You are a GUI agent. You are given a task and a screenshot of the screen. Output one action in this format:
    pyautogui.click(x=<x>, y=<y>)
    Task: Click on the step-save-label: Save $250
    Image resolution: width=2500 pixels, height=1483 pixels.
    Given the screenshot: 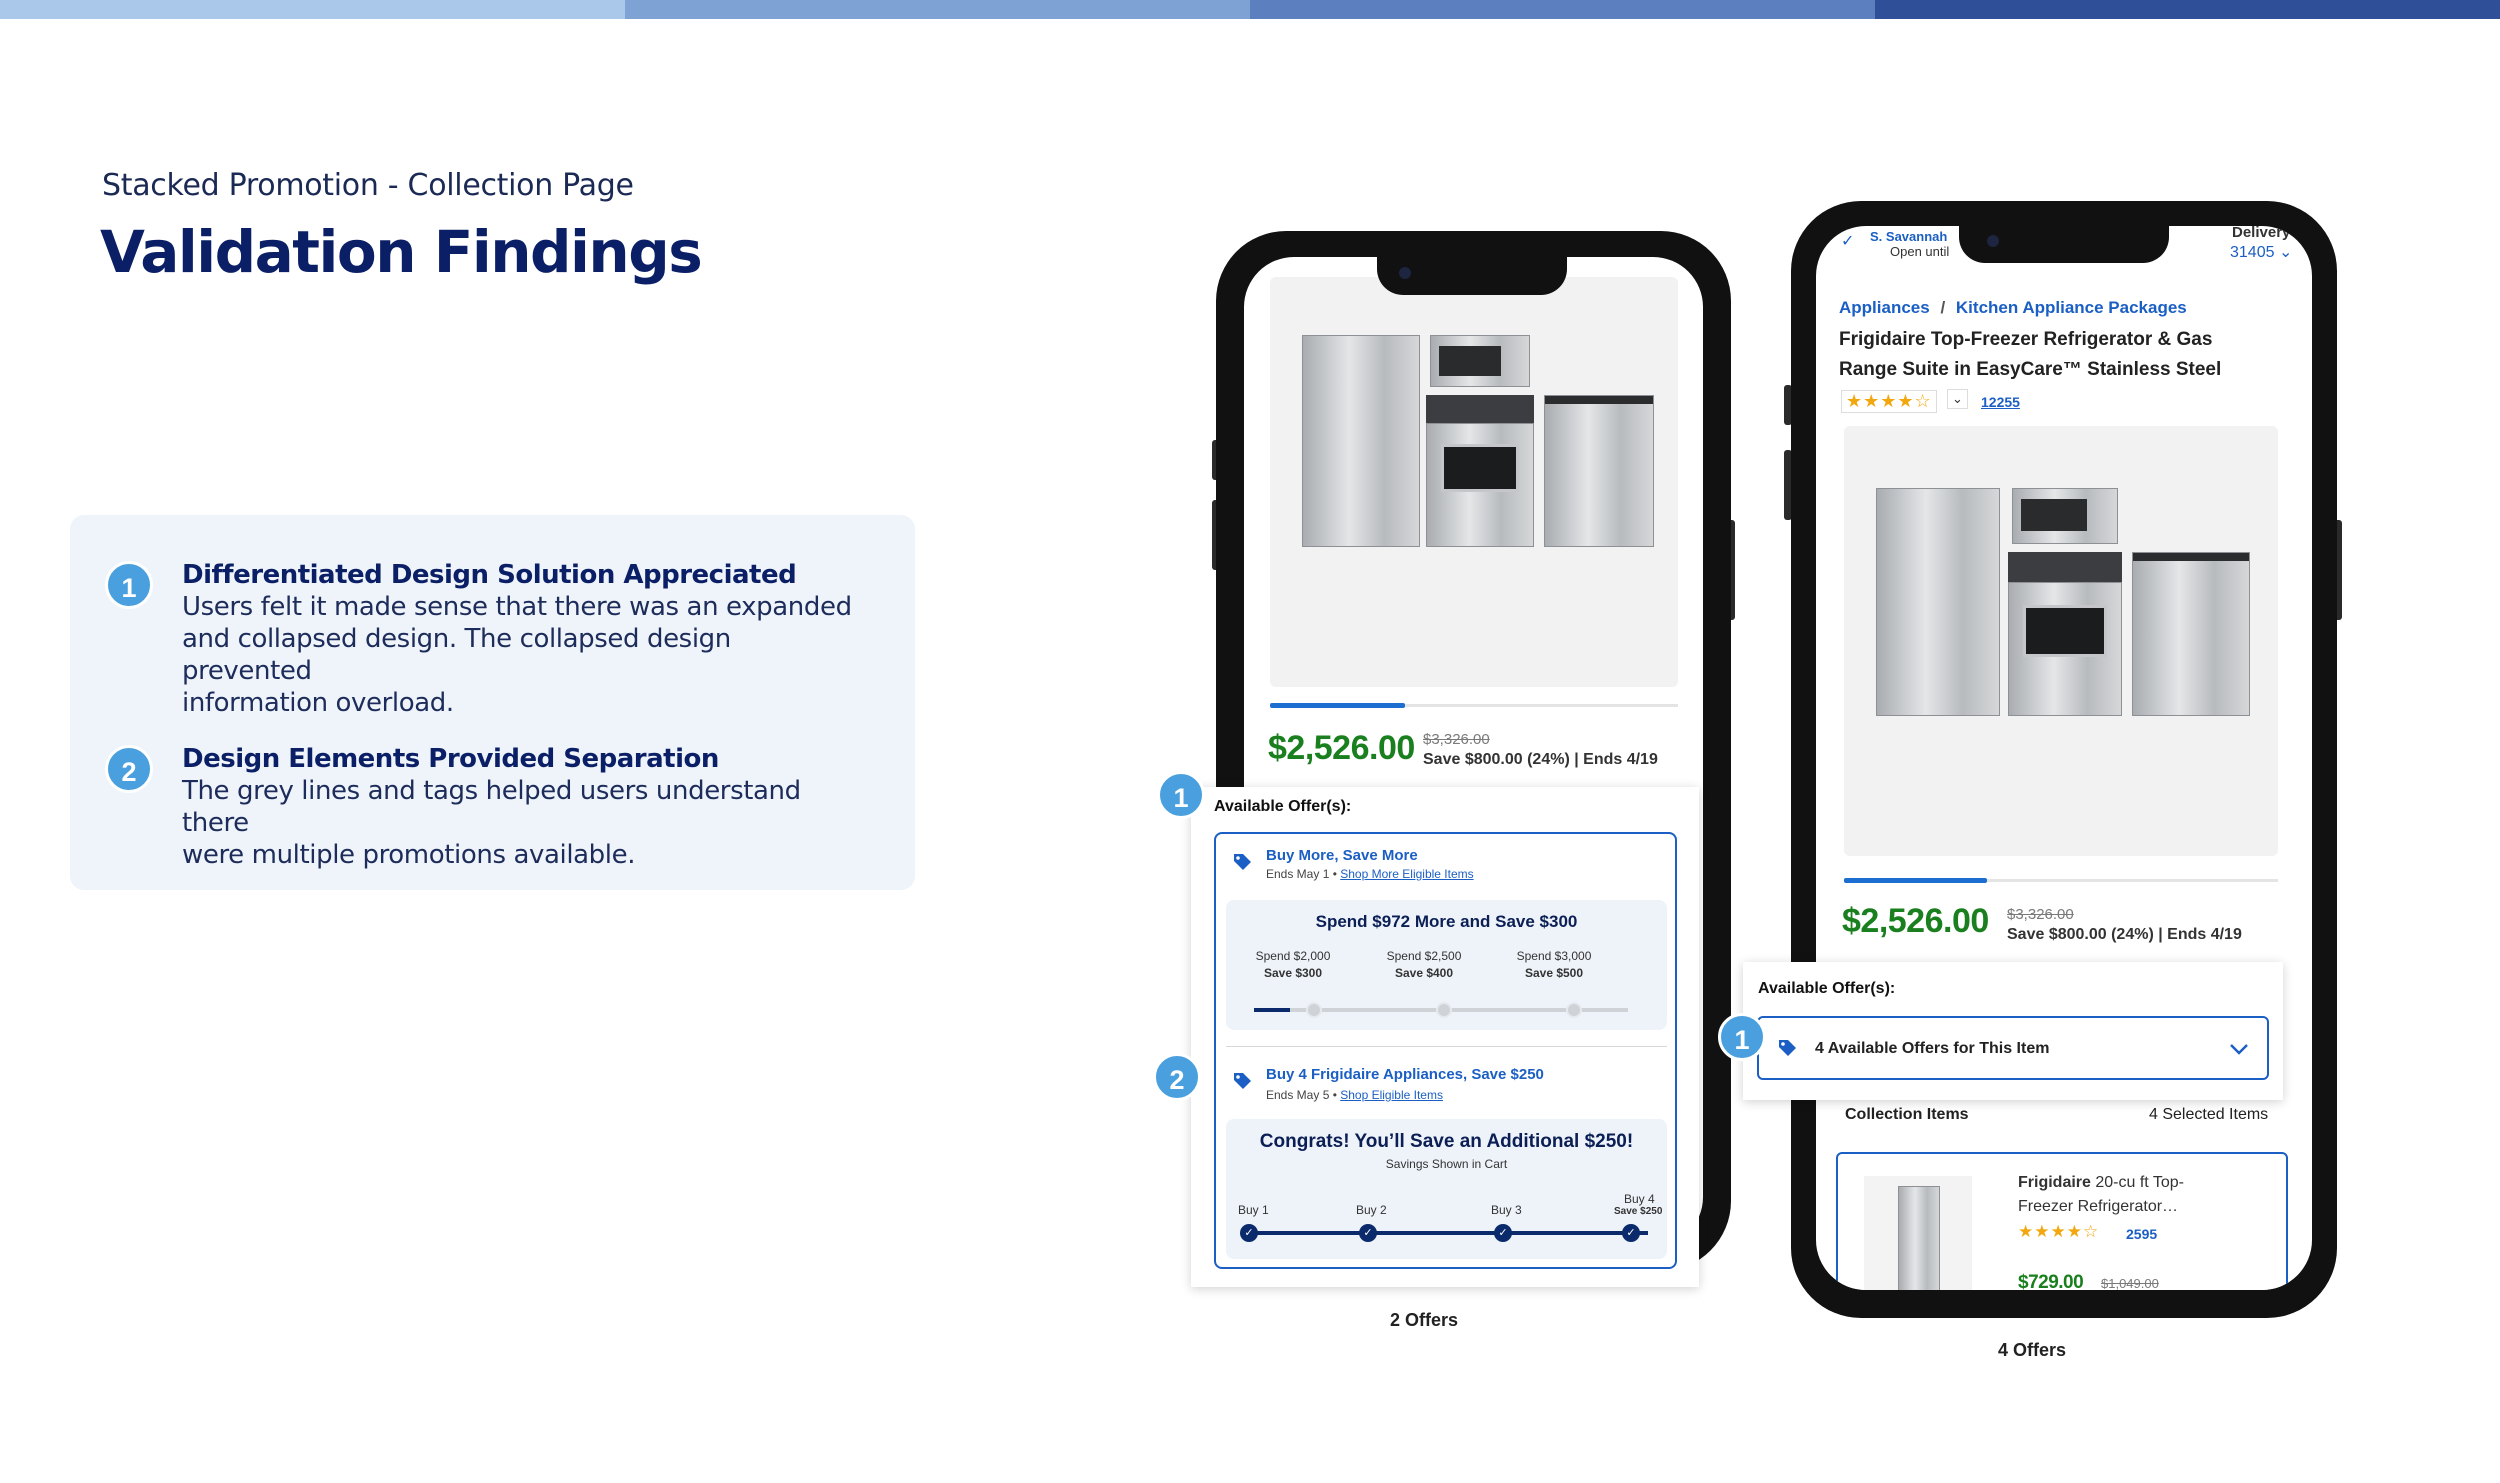 What is the action you would take?
    pyautogui.click(x=1638, y=1211)
    